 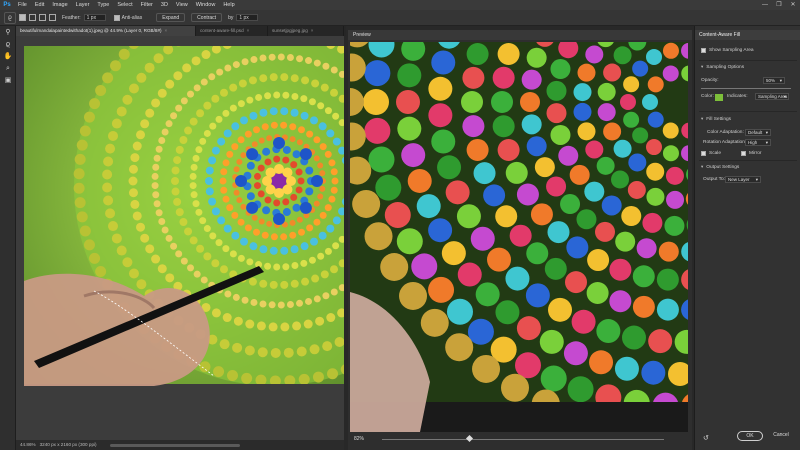 What do you see at coordinates (719, 97) in the screenshot?
I see `sampling-color-swatch` at bounding box center [719, 97].